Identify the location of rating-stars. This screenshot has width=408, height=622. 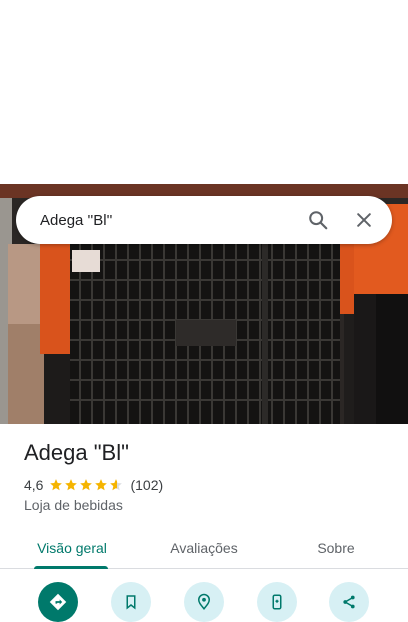
(86, 485).